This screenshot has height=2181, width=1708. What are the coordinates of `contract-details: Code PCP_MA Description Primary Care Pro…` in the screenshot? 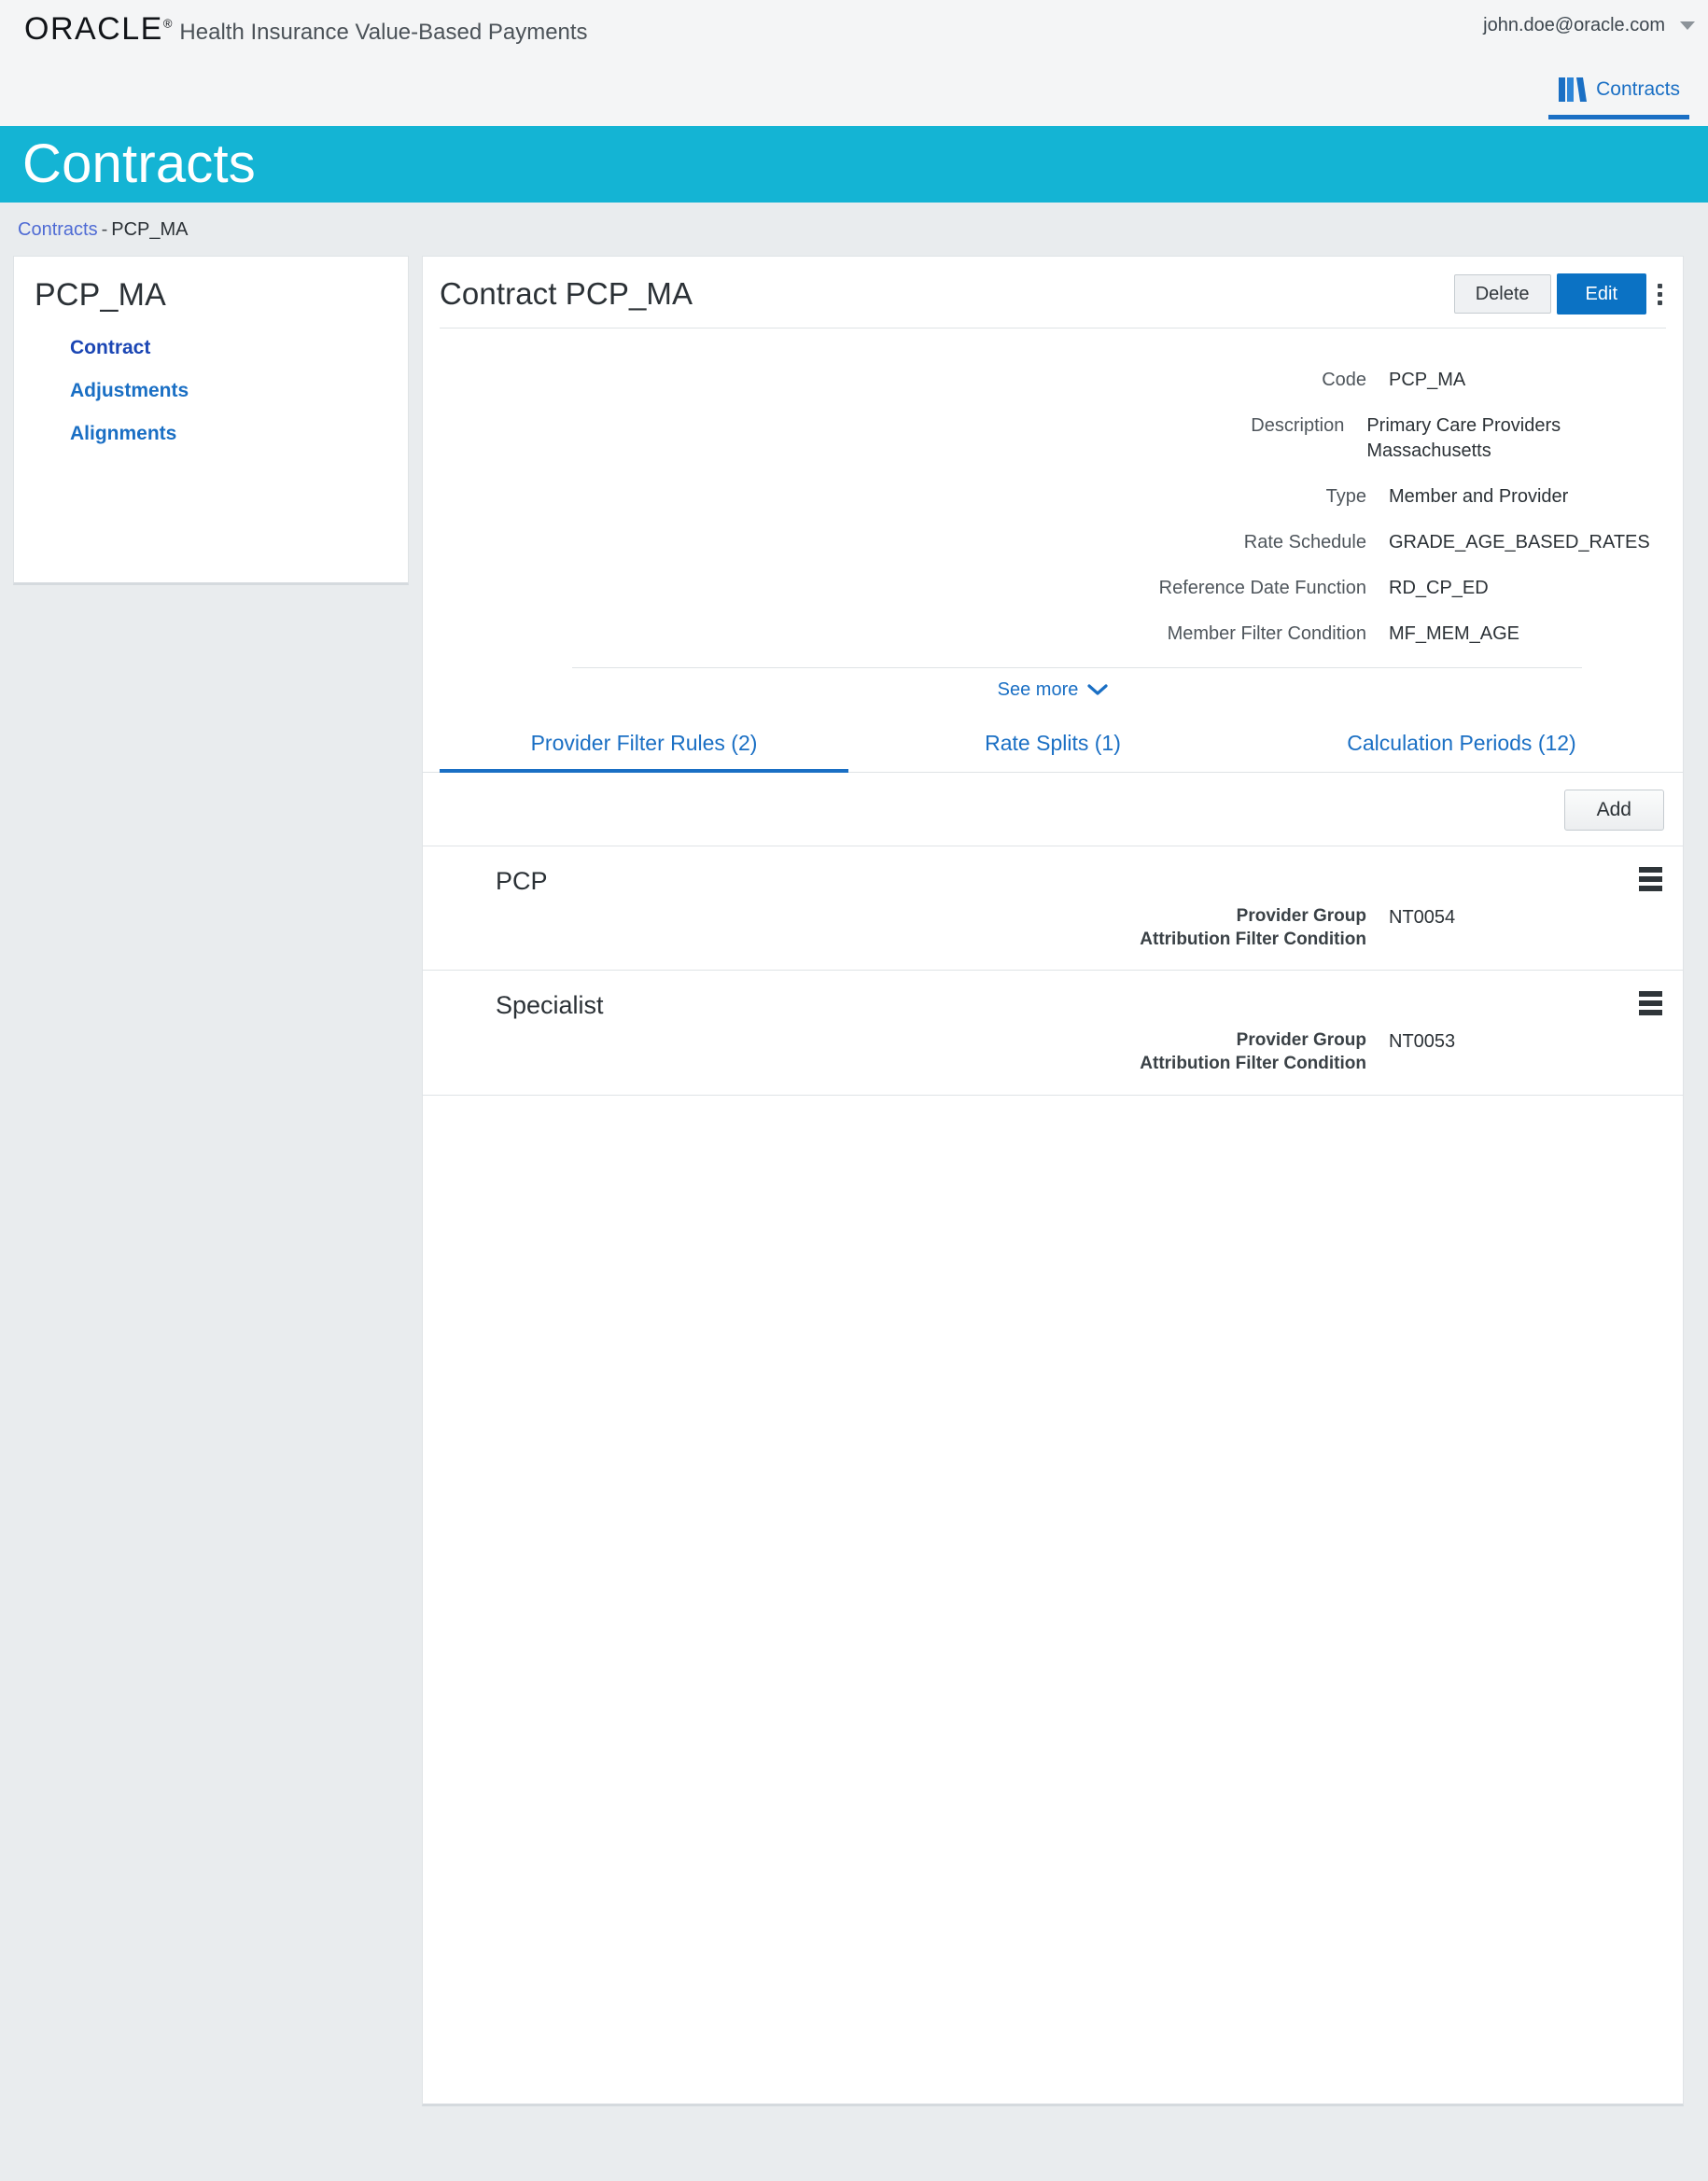 It's located at (1053, 517).